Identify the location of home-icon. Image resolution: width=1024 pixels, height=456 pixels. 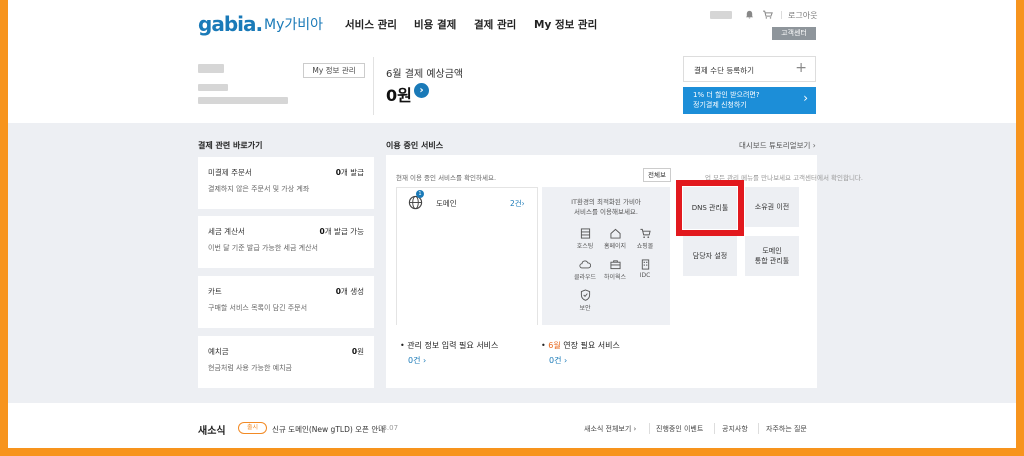
(615, 233).